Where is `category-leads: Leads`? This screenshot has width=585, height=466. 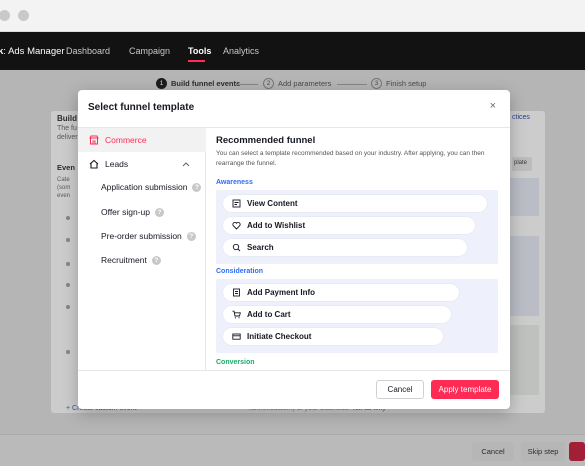
category-leads: Leads is located at coordinates (142, 164).